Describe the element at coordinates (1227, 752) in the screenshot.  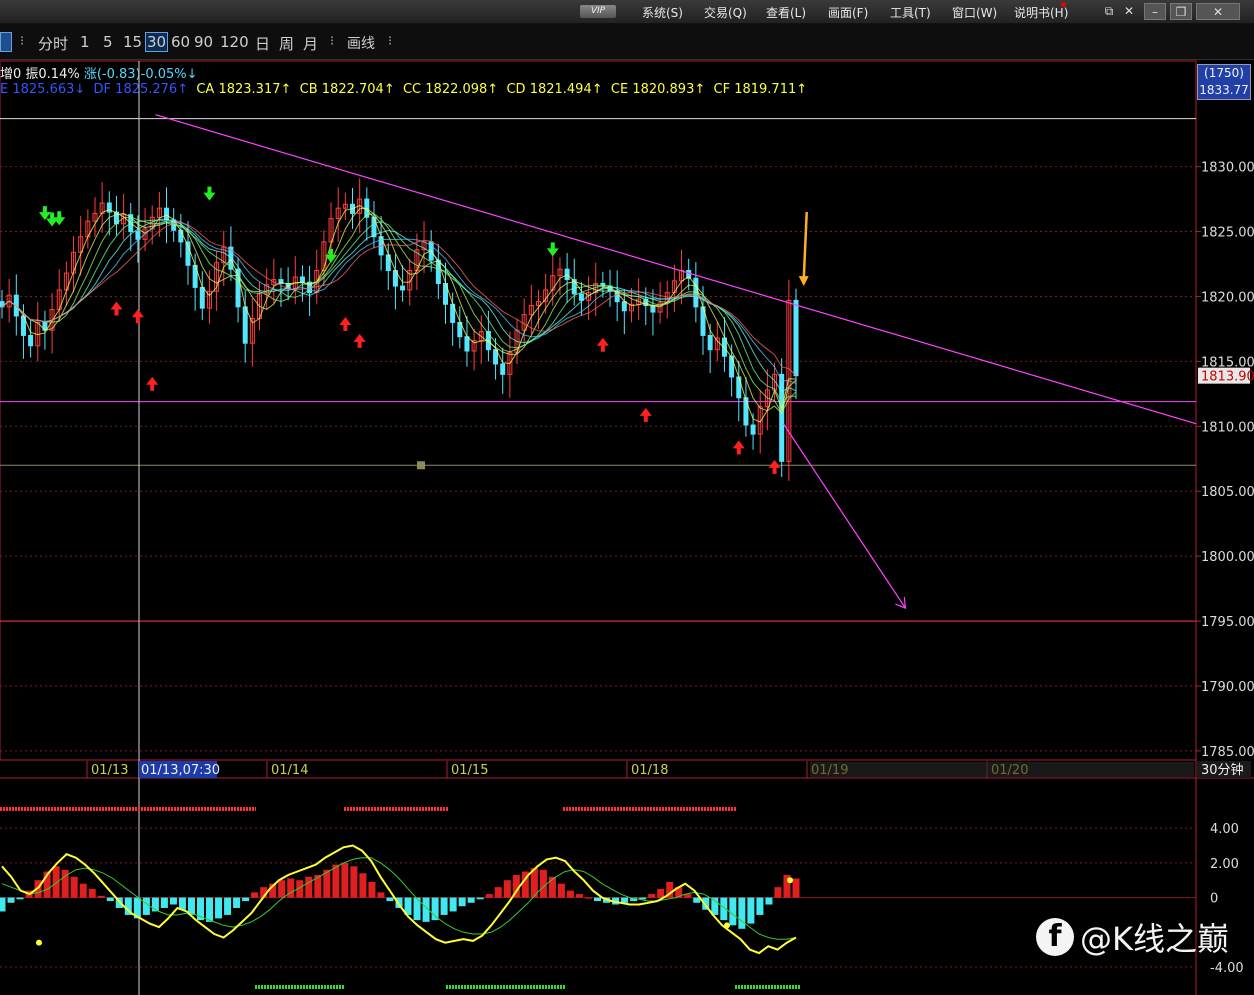
I see `y-tick-label: 1785.00` at that location.